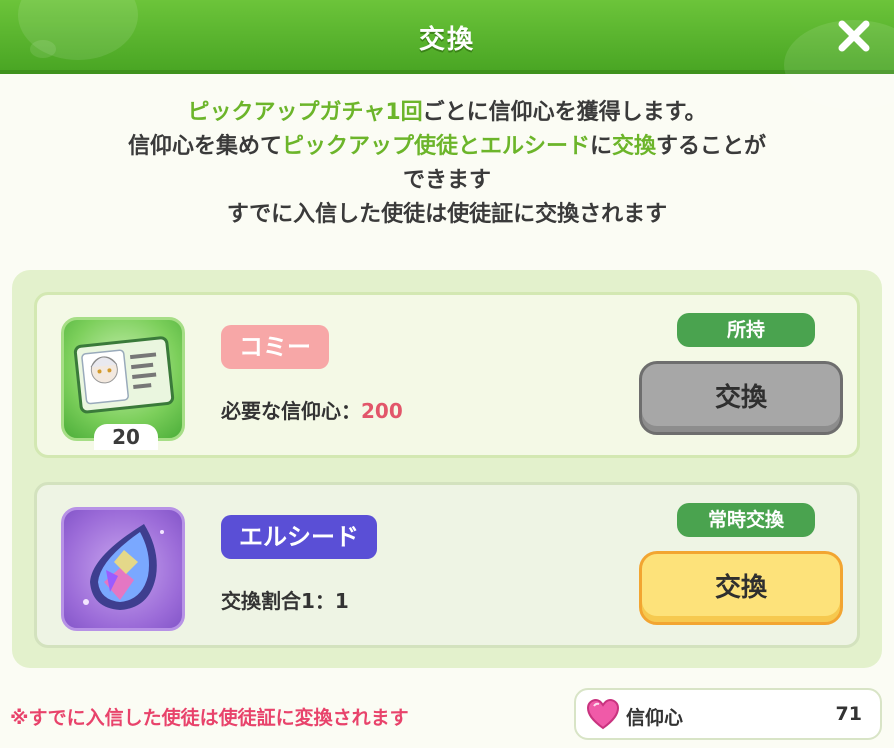  I want to click on desc-highlight: ピックアップ使徒とエルシード, so click(435, 146).